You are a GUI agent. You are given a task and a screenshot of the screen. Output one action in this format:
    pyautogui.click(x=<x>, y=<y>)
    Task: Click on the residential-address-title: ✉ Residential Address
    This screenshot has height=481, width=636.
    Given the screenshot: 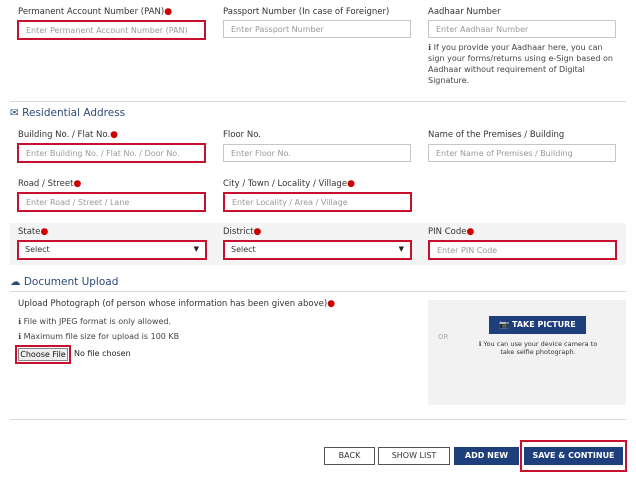 What is the action you would take?
    pyautogui.click(x=68, y=113)
    